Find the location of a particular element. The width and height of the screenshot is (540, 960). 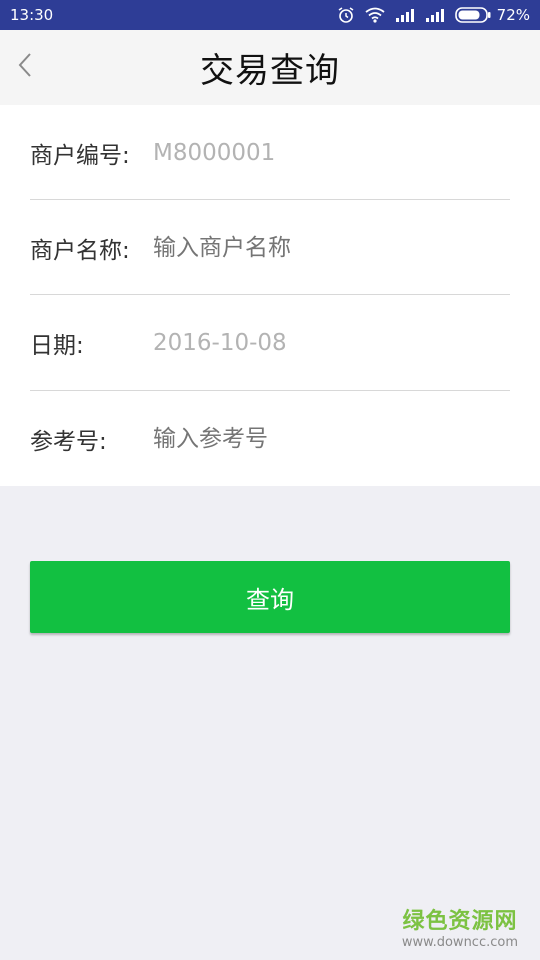

merchant-no-label: 商户编号: is located at coordinates (80, 155).